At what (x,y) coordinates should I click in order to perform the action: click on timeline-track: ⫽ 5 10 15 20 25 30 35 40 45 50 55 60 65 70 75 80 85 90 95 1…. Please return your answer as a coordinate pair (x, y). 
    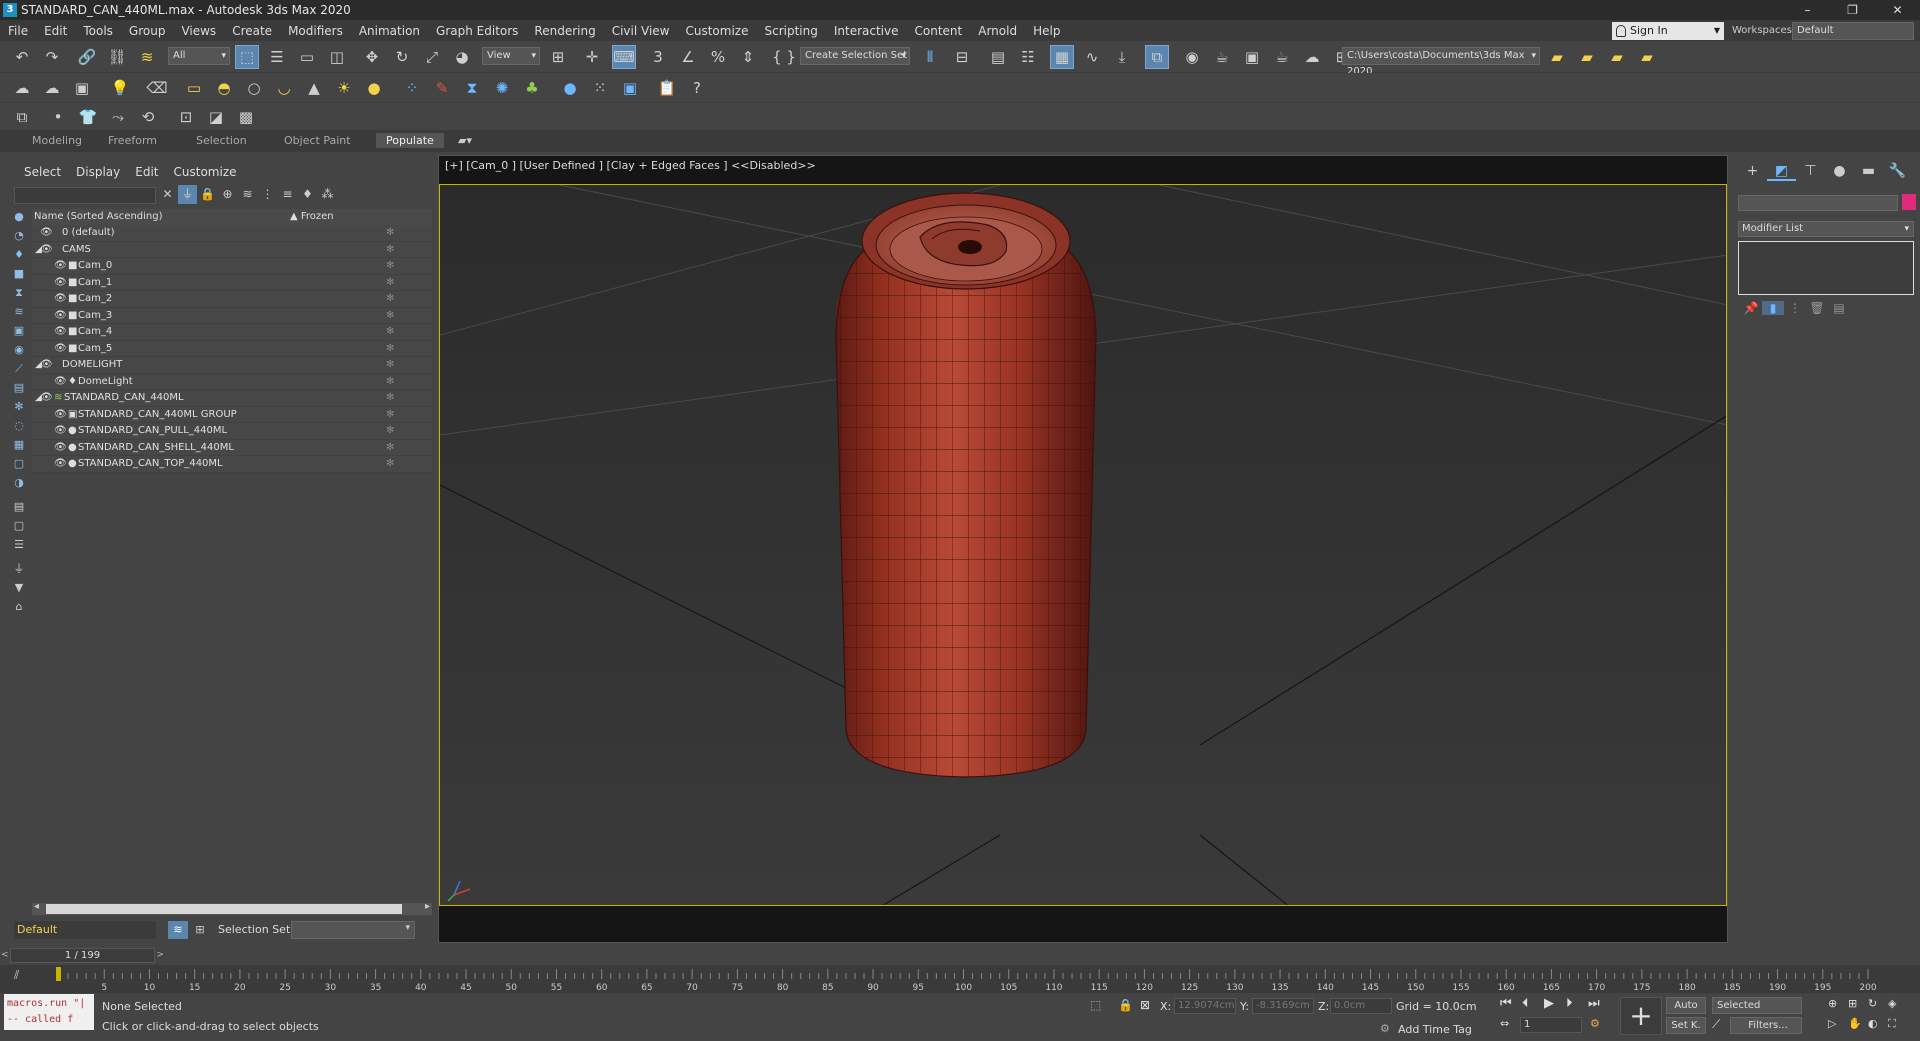
    Looking at the image, I should click on (960, 979).